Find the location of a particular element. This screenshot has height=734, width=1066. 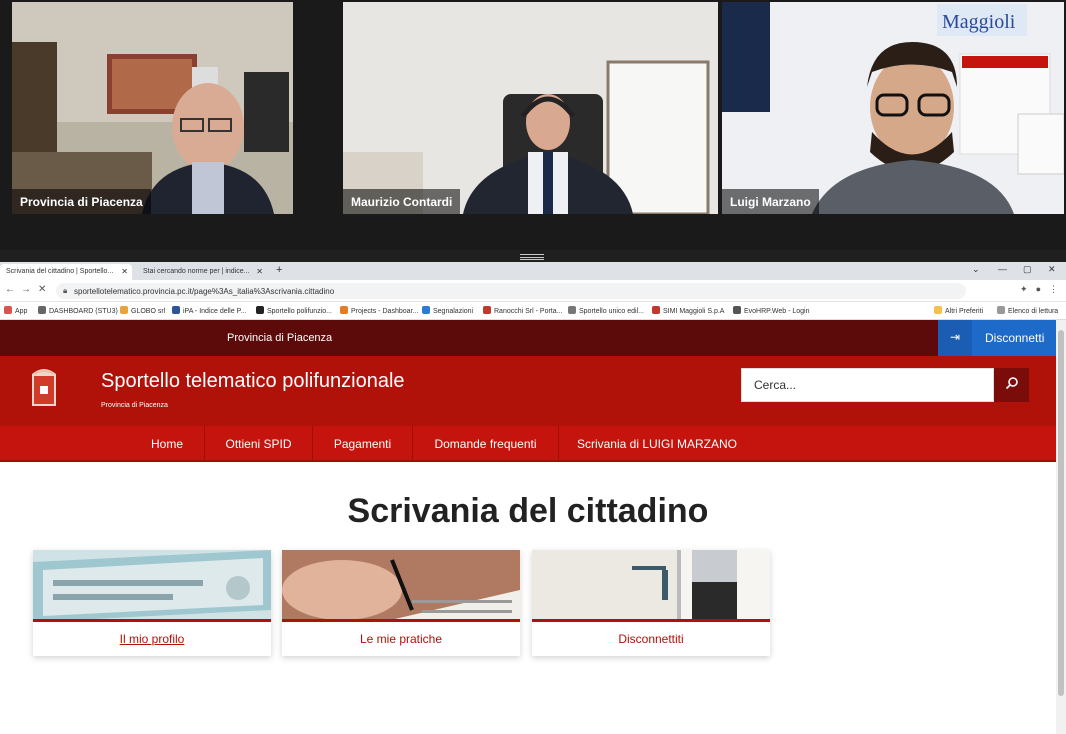

logout-button: ⇥ Disconnetti is located at coordinates (997, 338).